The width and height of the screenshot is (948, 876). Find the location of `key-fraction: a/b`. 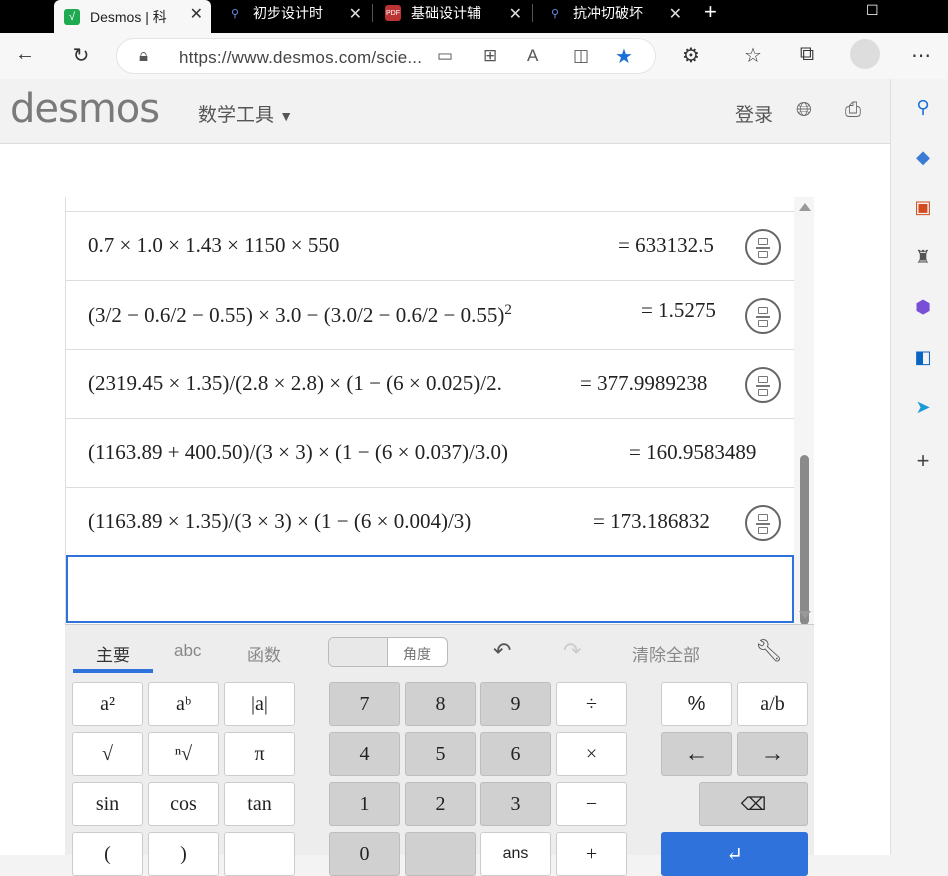

key-fraction: a/b is located at coordinates (772, 704).